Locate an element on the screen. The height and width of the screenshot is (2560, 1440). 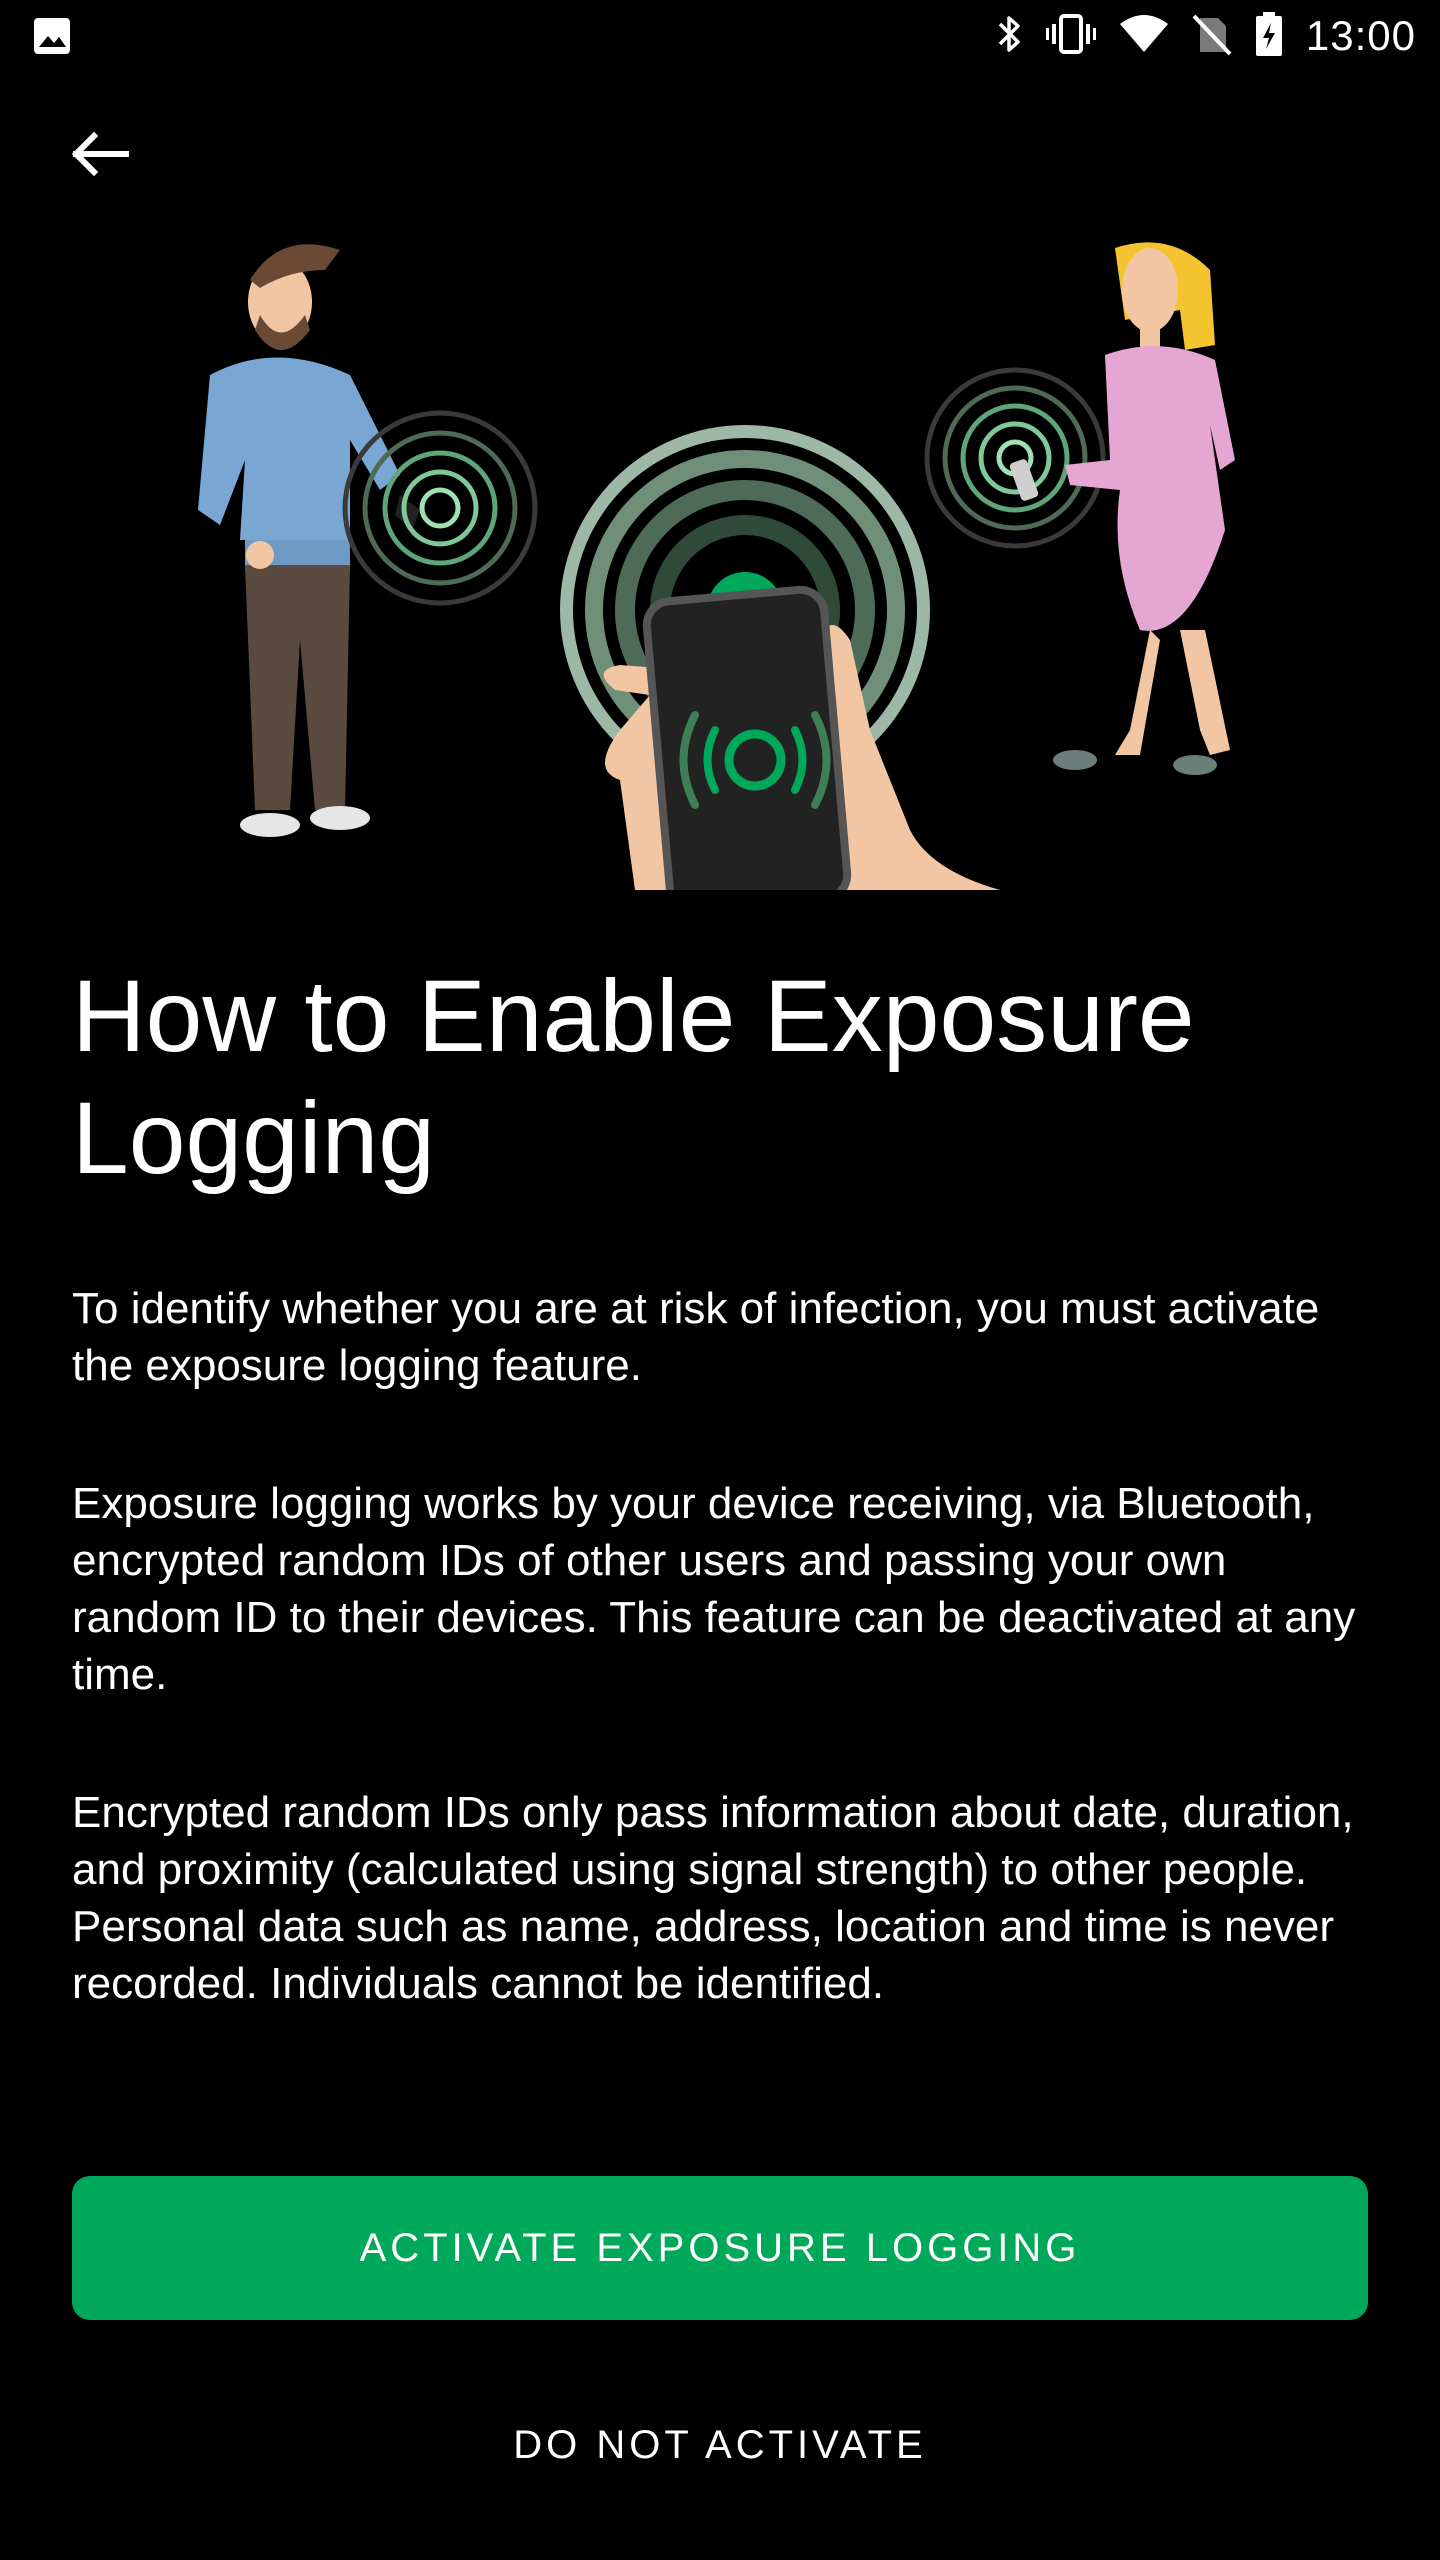
wifi-icon is located at coordinates (1144, 36).